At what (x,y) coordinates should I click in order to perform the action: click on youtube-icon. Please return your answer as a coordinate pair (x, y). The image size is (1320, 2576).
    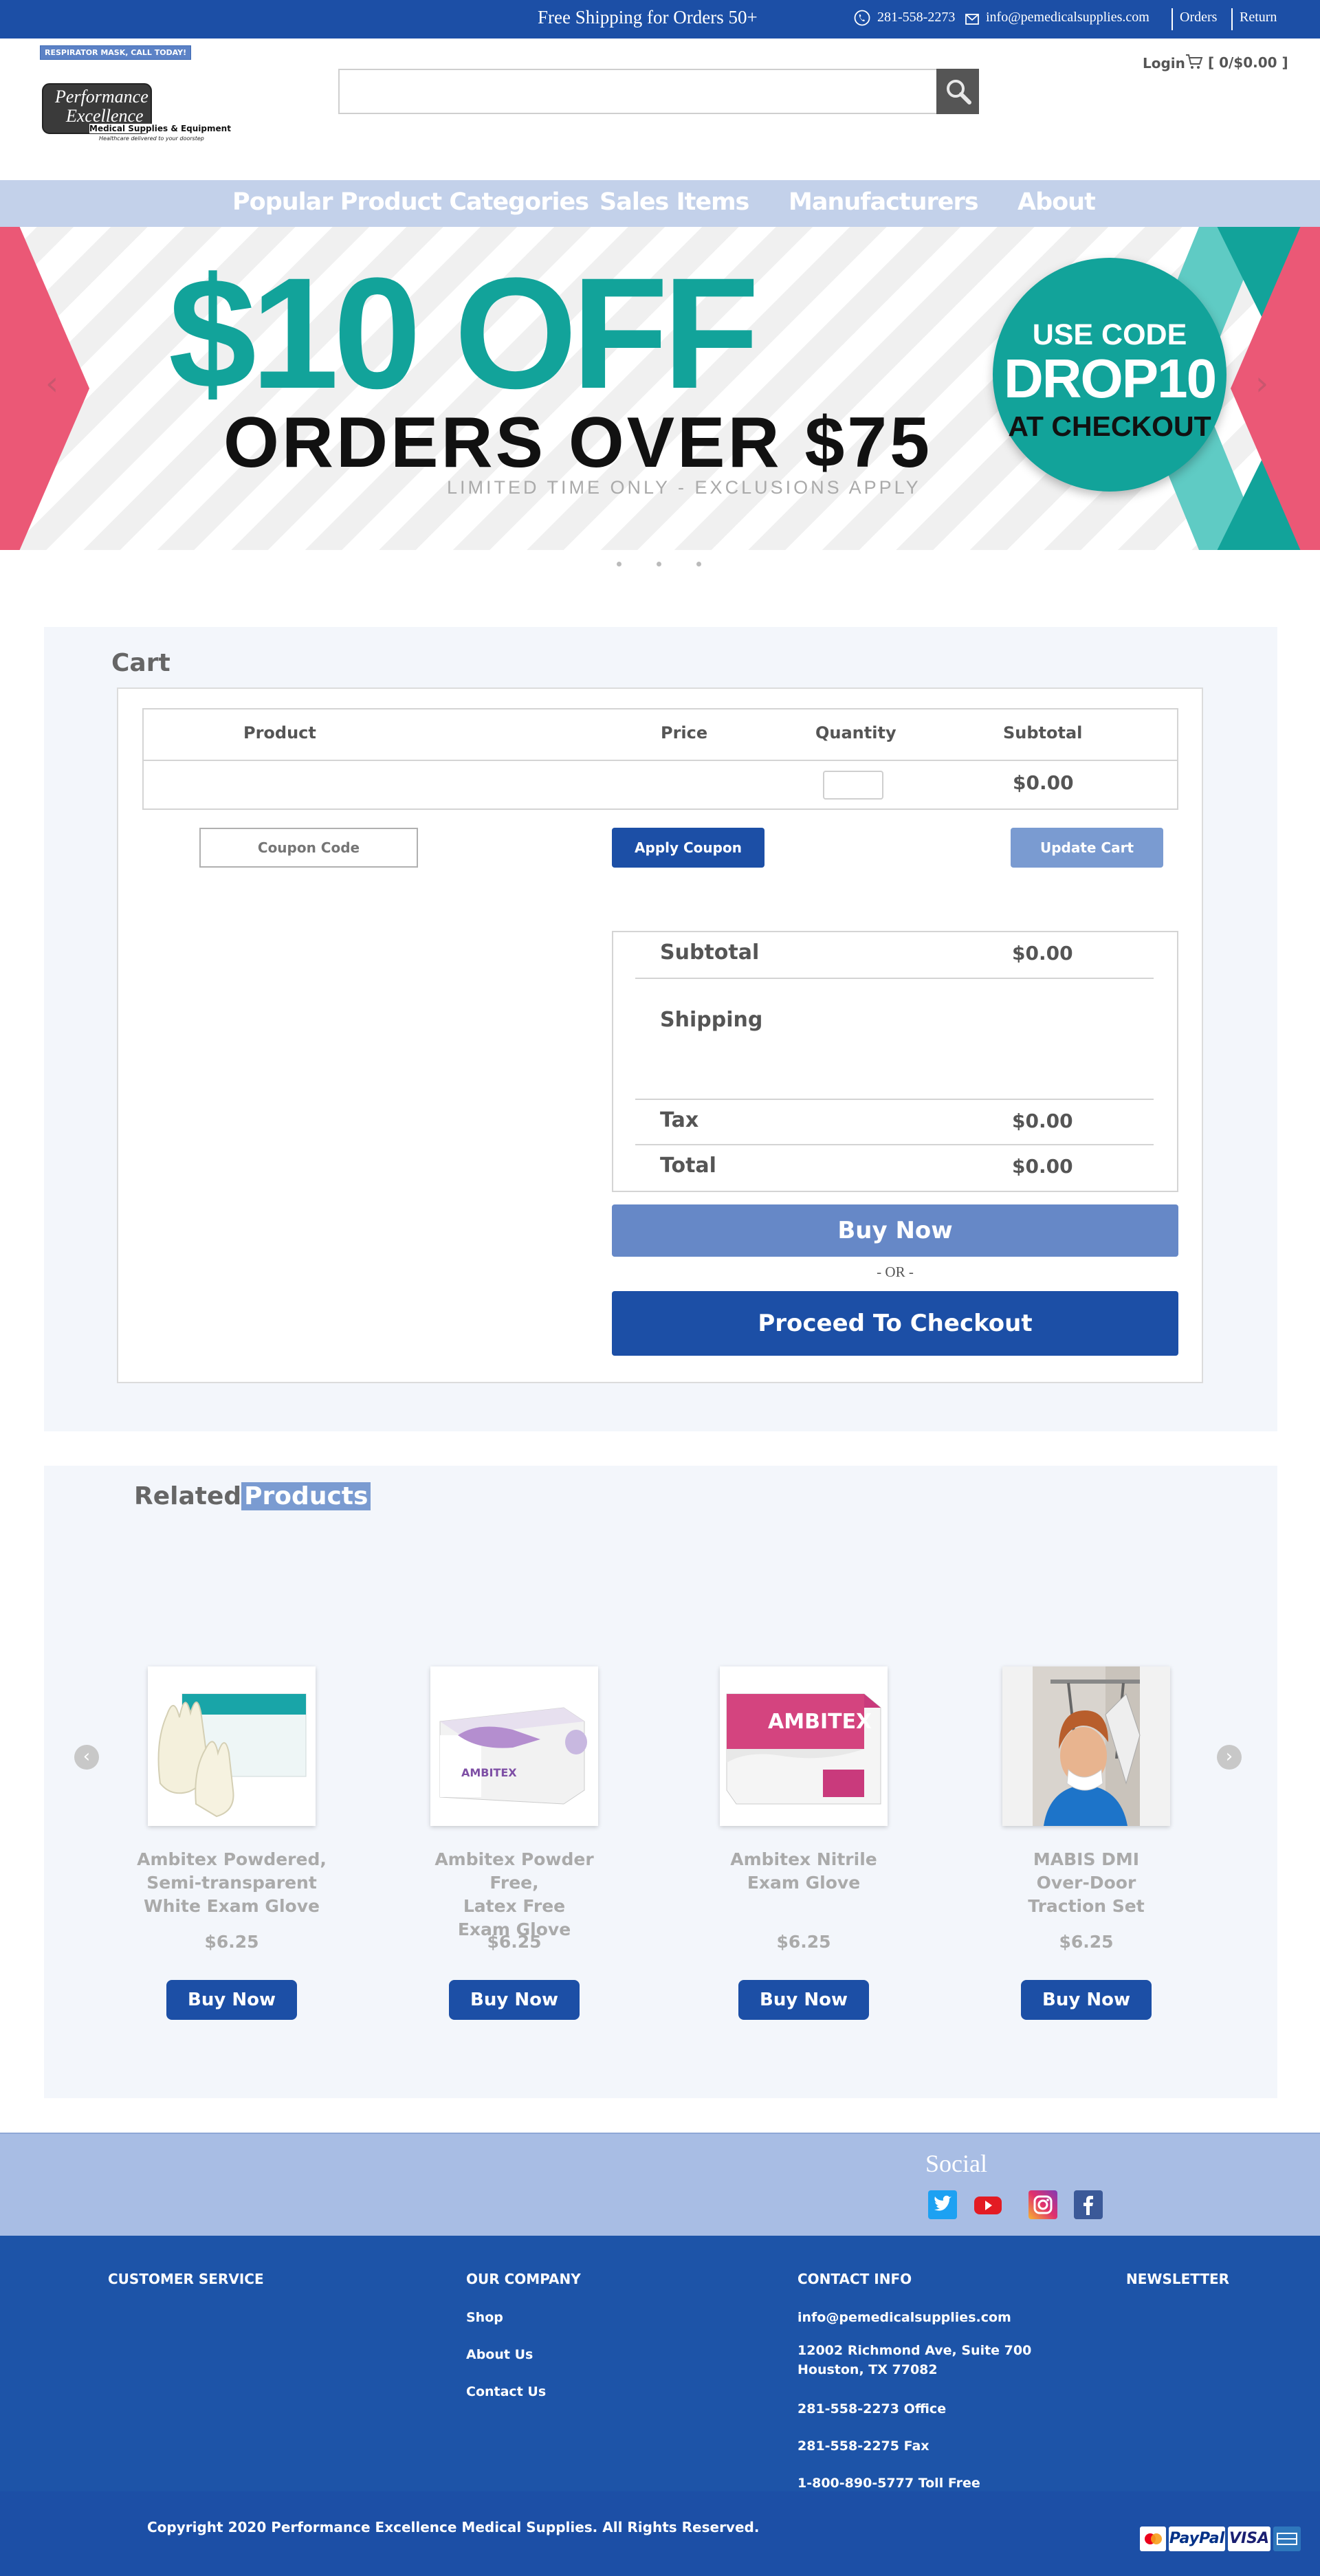
    Looking at the image, I should click on (988, 2204).